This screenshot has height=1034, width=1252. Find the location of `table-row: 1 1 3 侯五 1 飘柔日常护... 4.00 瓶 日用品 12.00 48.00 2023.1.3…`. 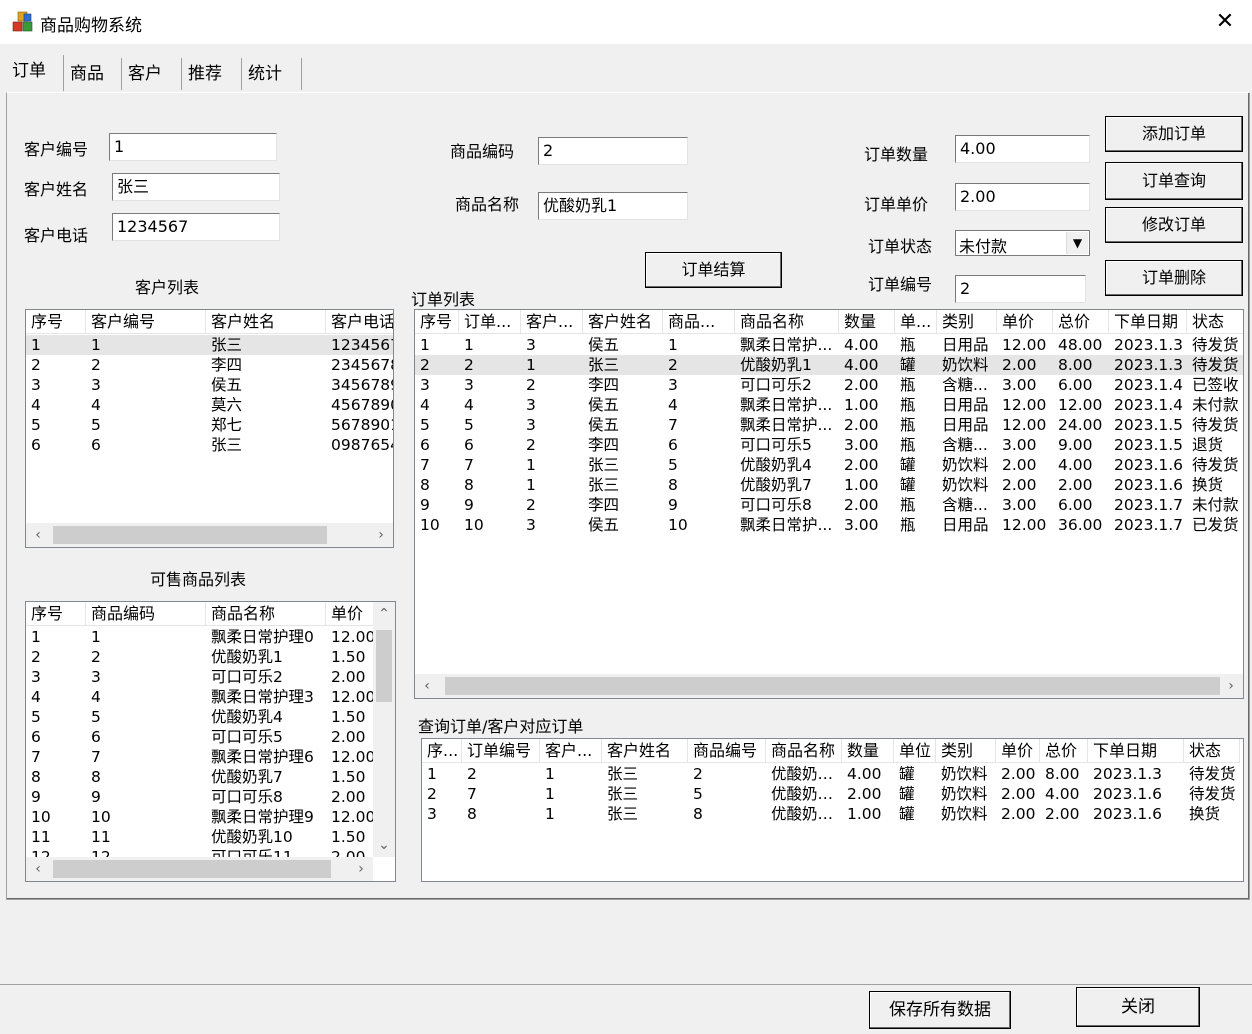

table-row: 1 1 3 侯五 1 飘柔日常护... 4.00 瓶 日用品 12.00 48.00 2023.1.3… is located at coordinates (829, 345).